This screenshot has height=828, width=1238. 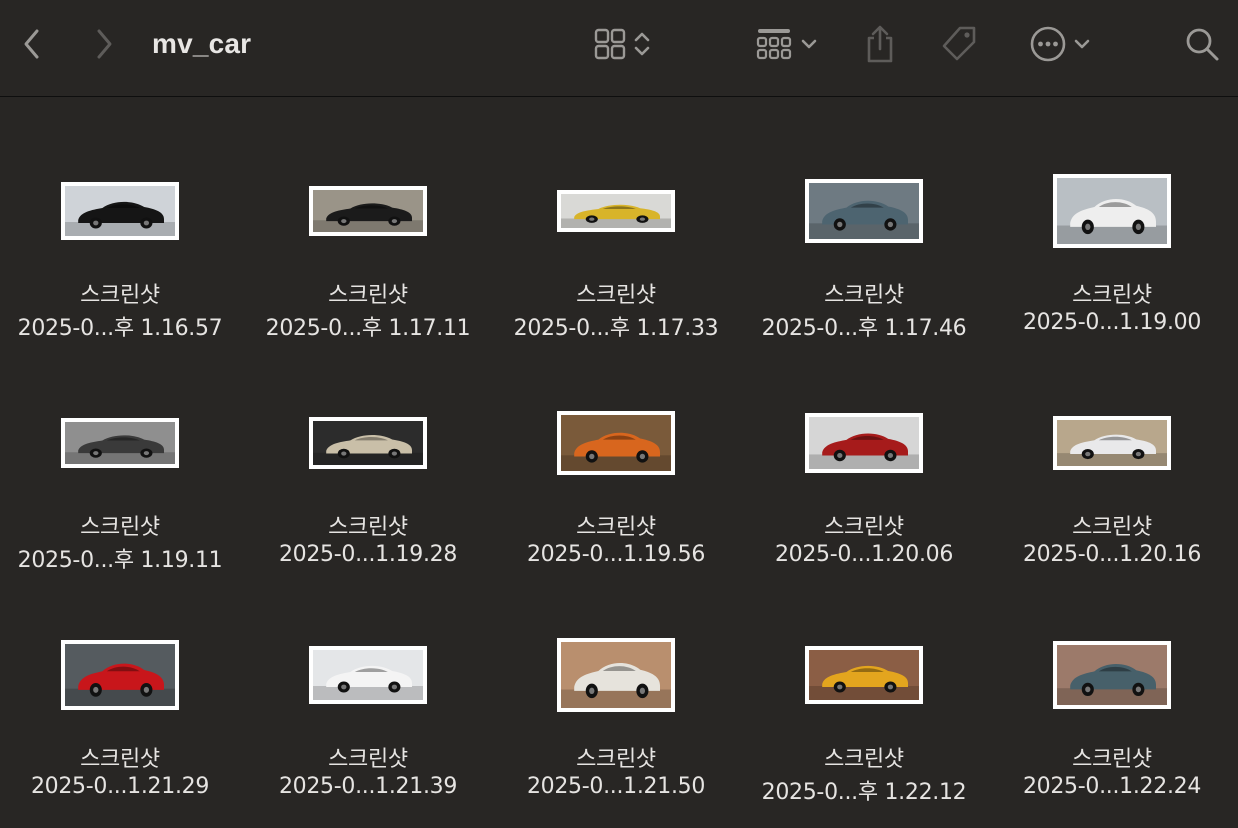 I want to click on chevron-left-icon, so click(x=32, y=44).